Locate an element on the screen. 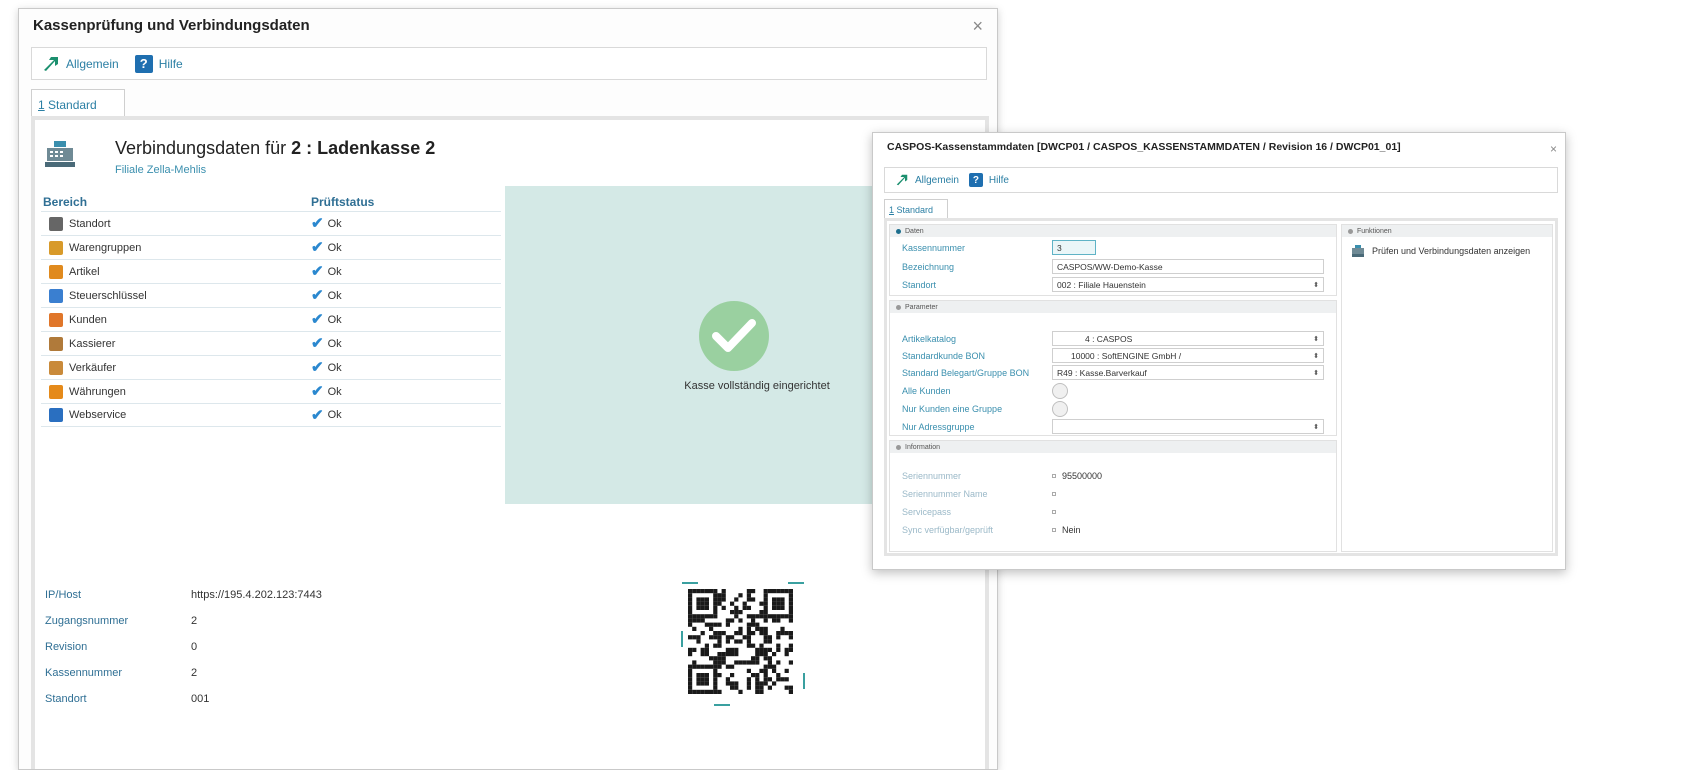 The width and height of the screenshot is (1685, 770). nur-kunden-radio is located at coordinates (1060, 409).